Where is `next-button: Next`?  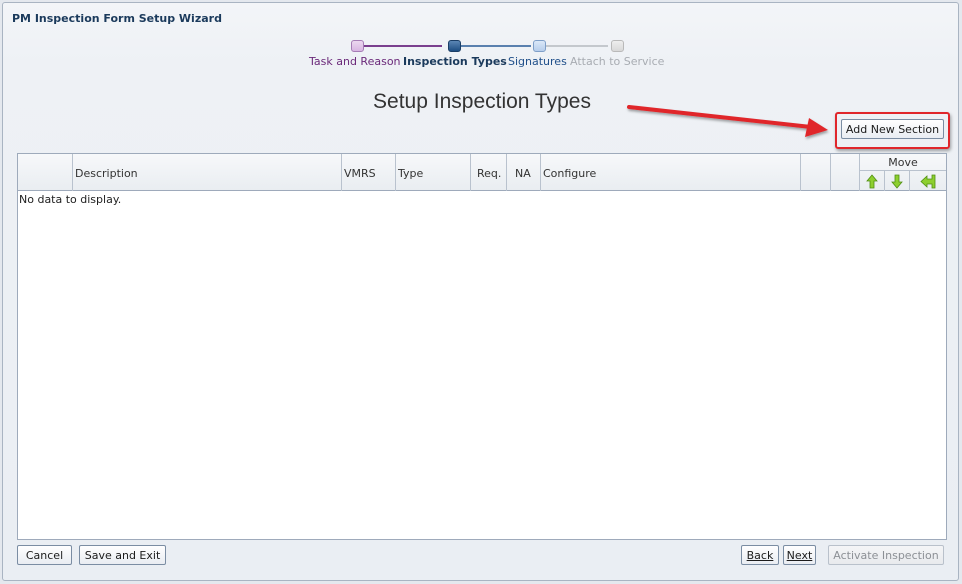 next-button: Next is located at coordinates (799, 555).